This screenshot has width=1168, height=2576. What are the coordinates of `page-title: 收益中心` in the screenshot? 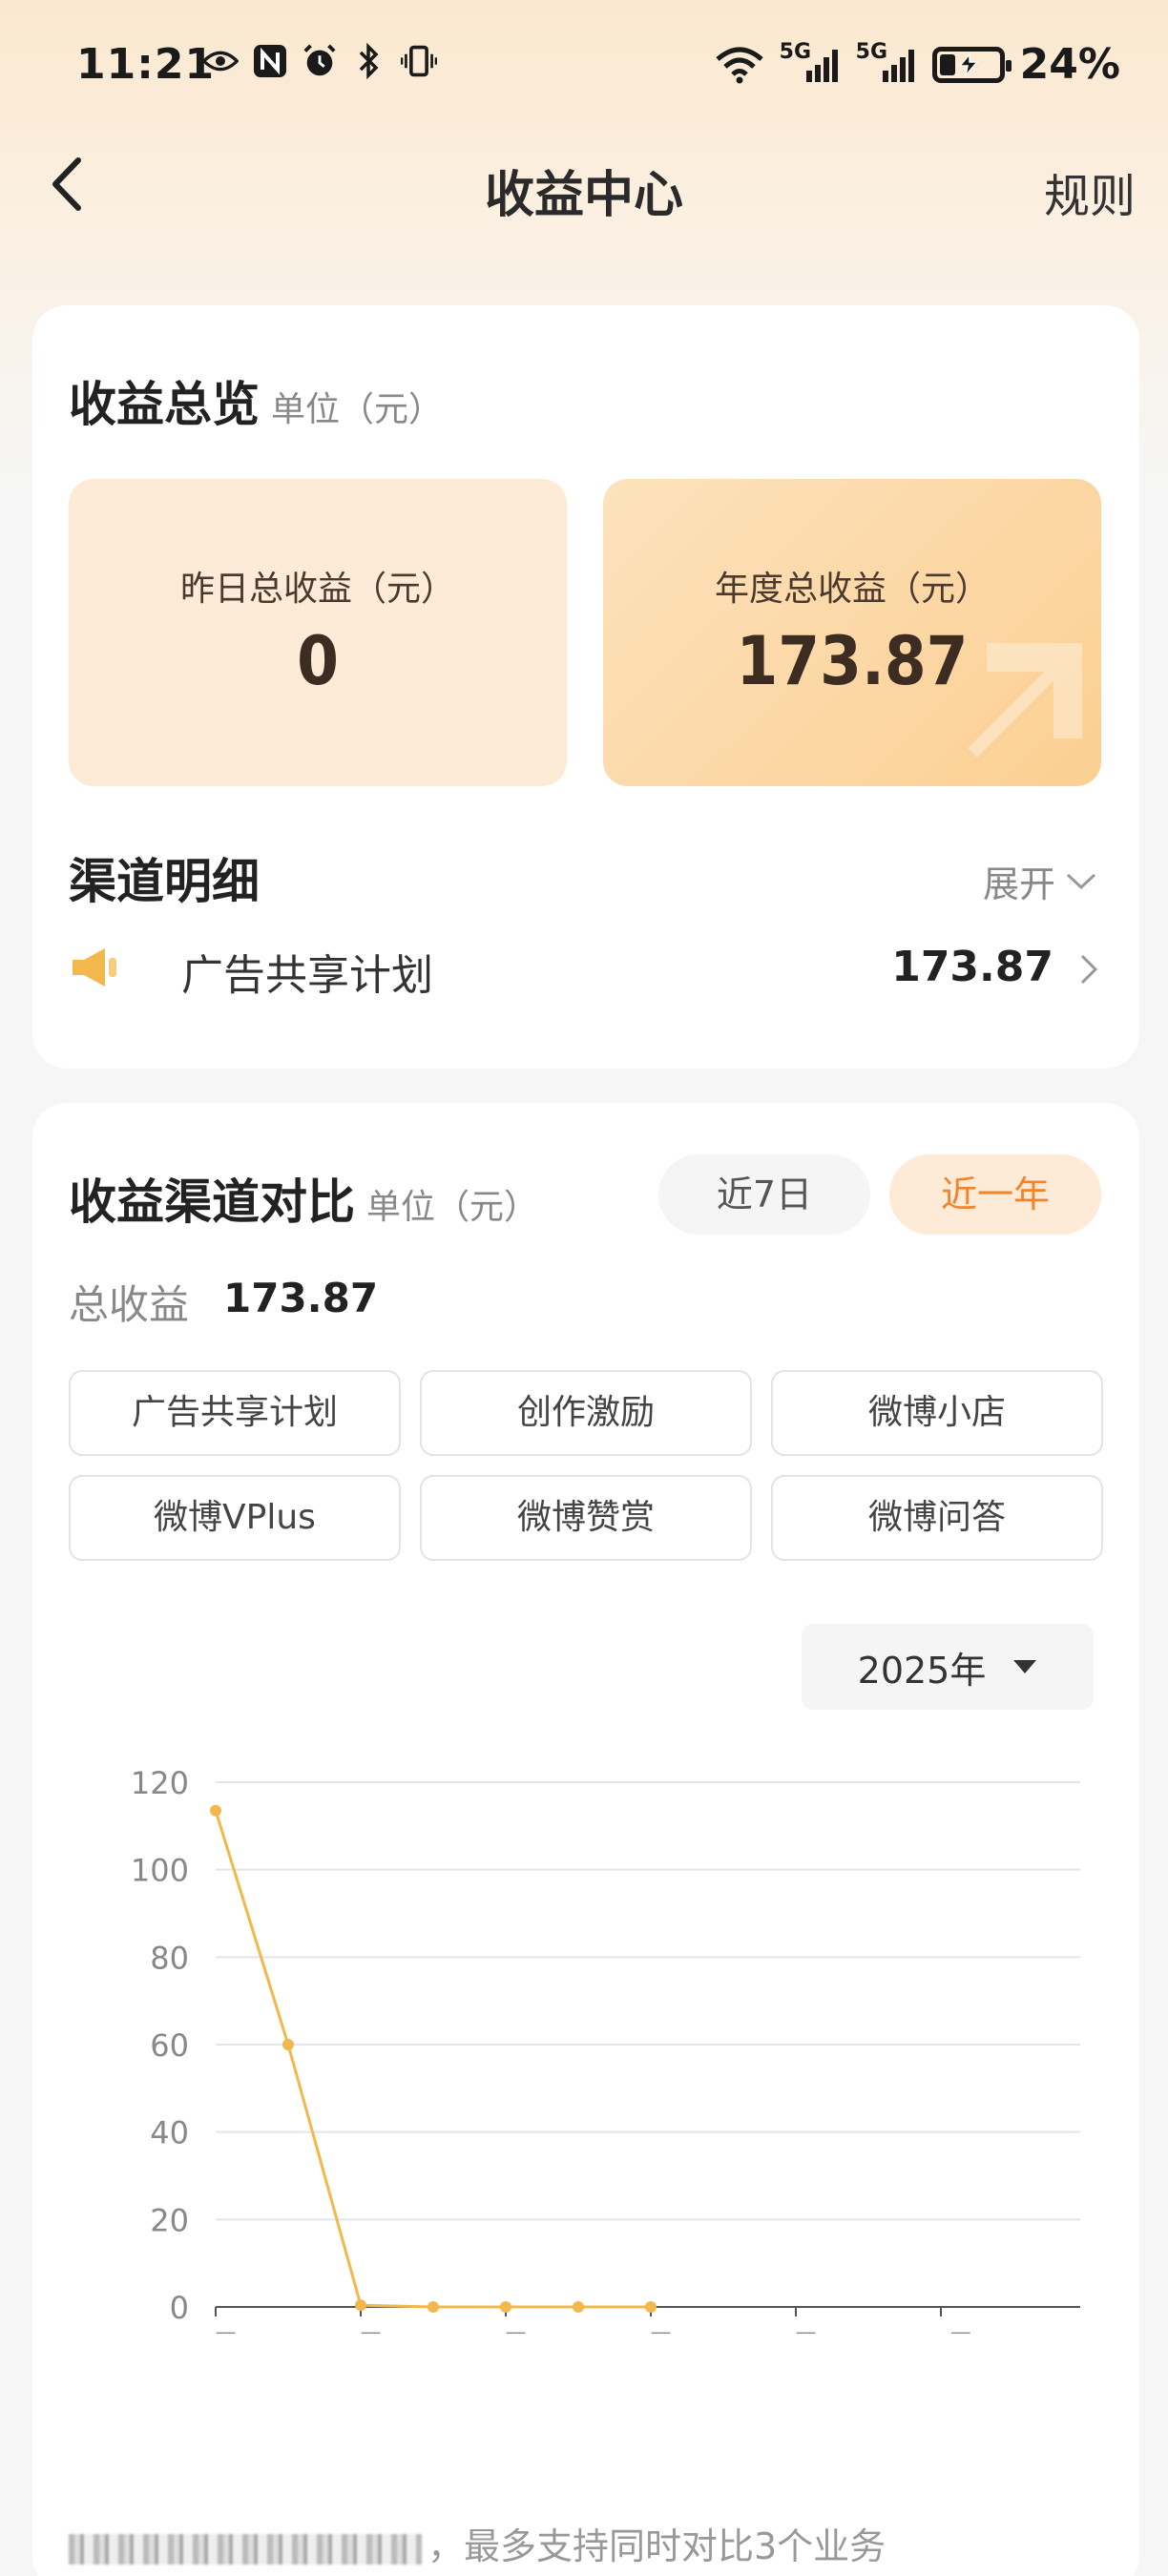 It's located at (583, 195).